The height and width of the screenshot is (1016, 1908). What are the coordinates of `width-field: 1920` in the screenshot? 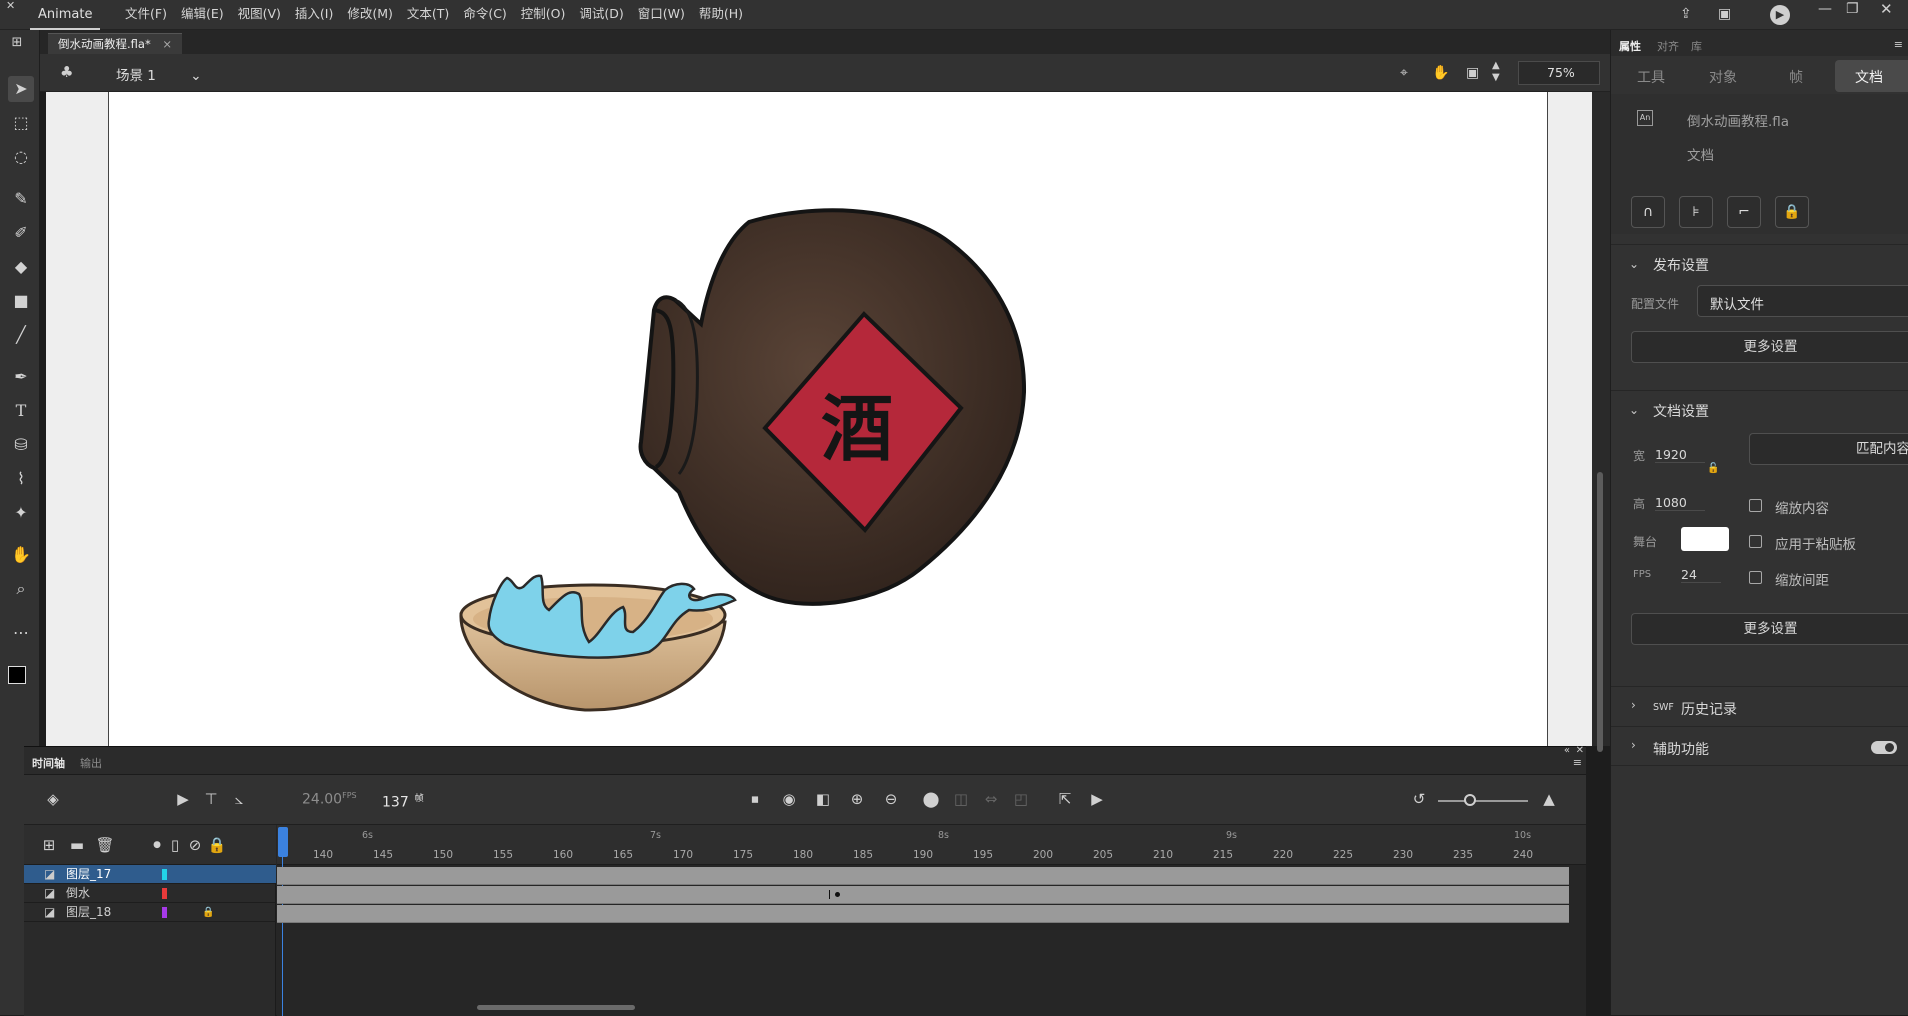 It's located at (1680, 455).